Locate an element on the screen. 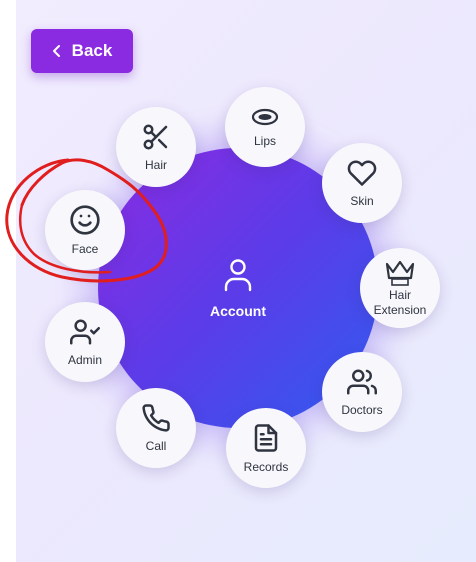 The width and height of the screenshot is (476, 562). back-button: Back is located at coordinates (82, 51).